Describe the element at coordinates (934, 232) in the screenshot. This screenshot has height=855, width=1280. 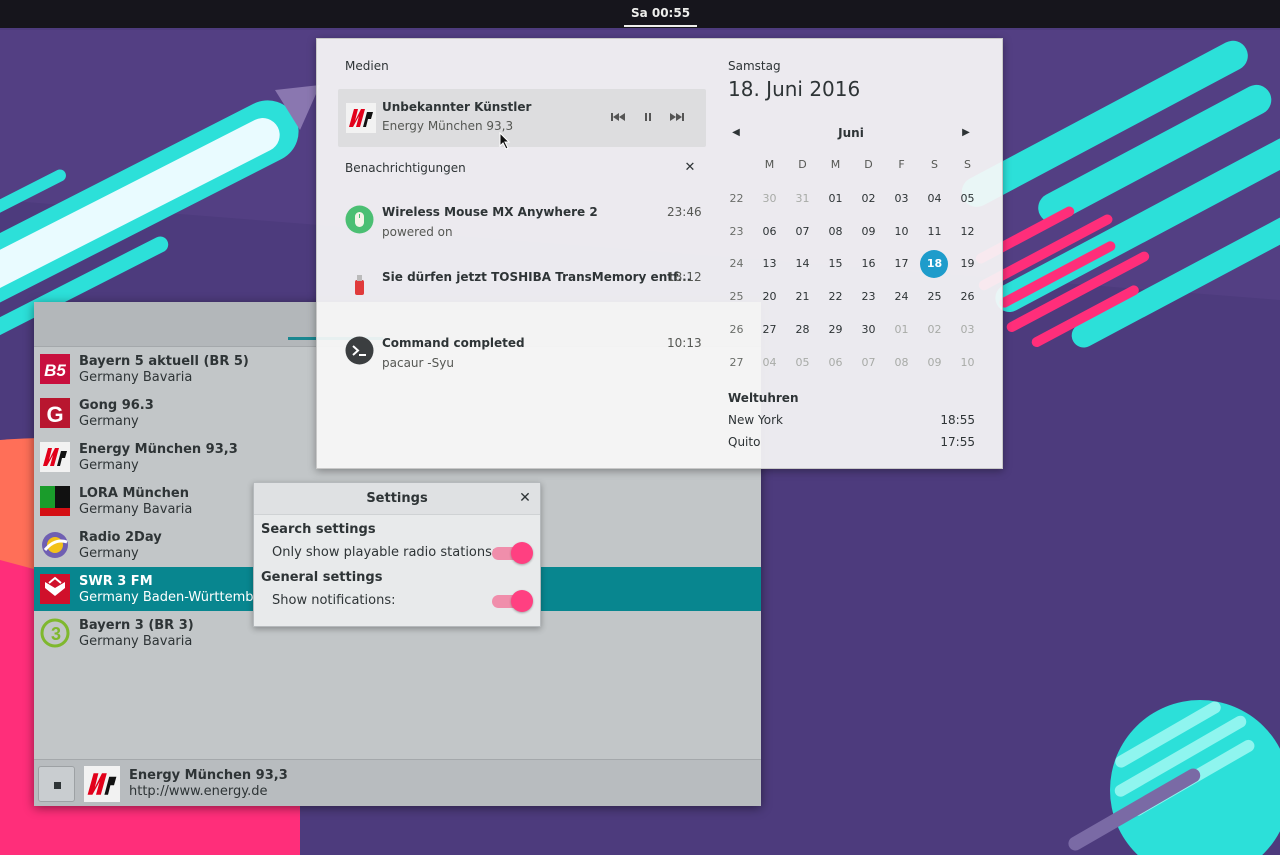
I see `calendar-day: 11` at that location.